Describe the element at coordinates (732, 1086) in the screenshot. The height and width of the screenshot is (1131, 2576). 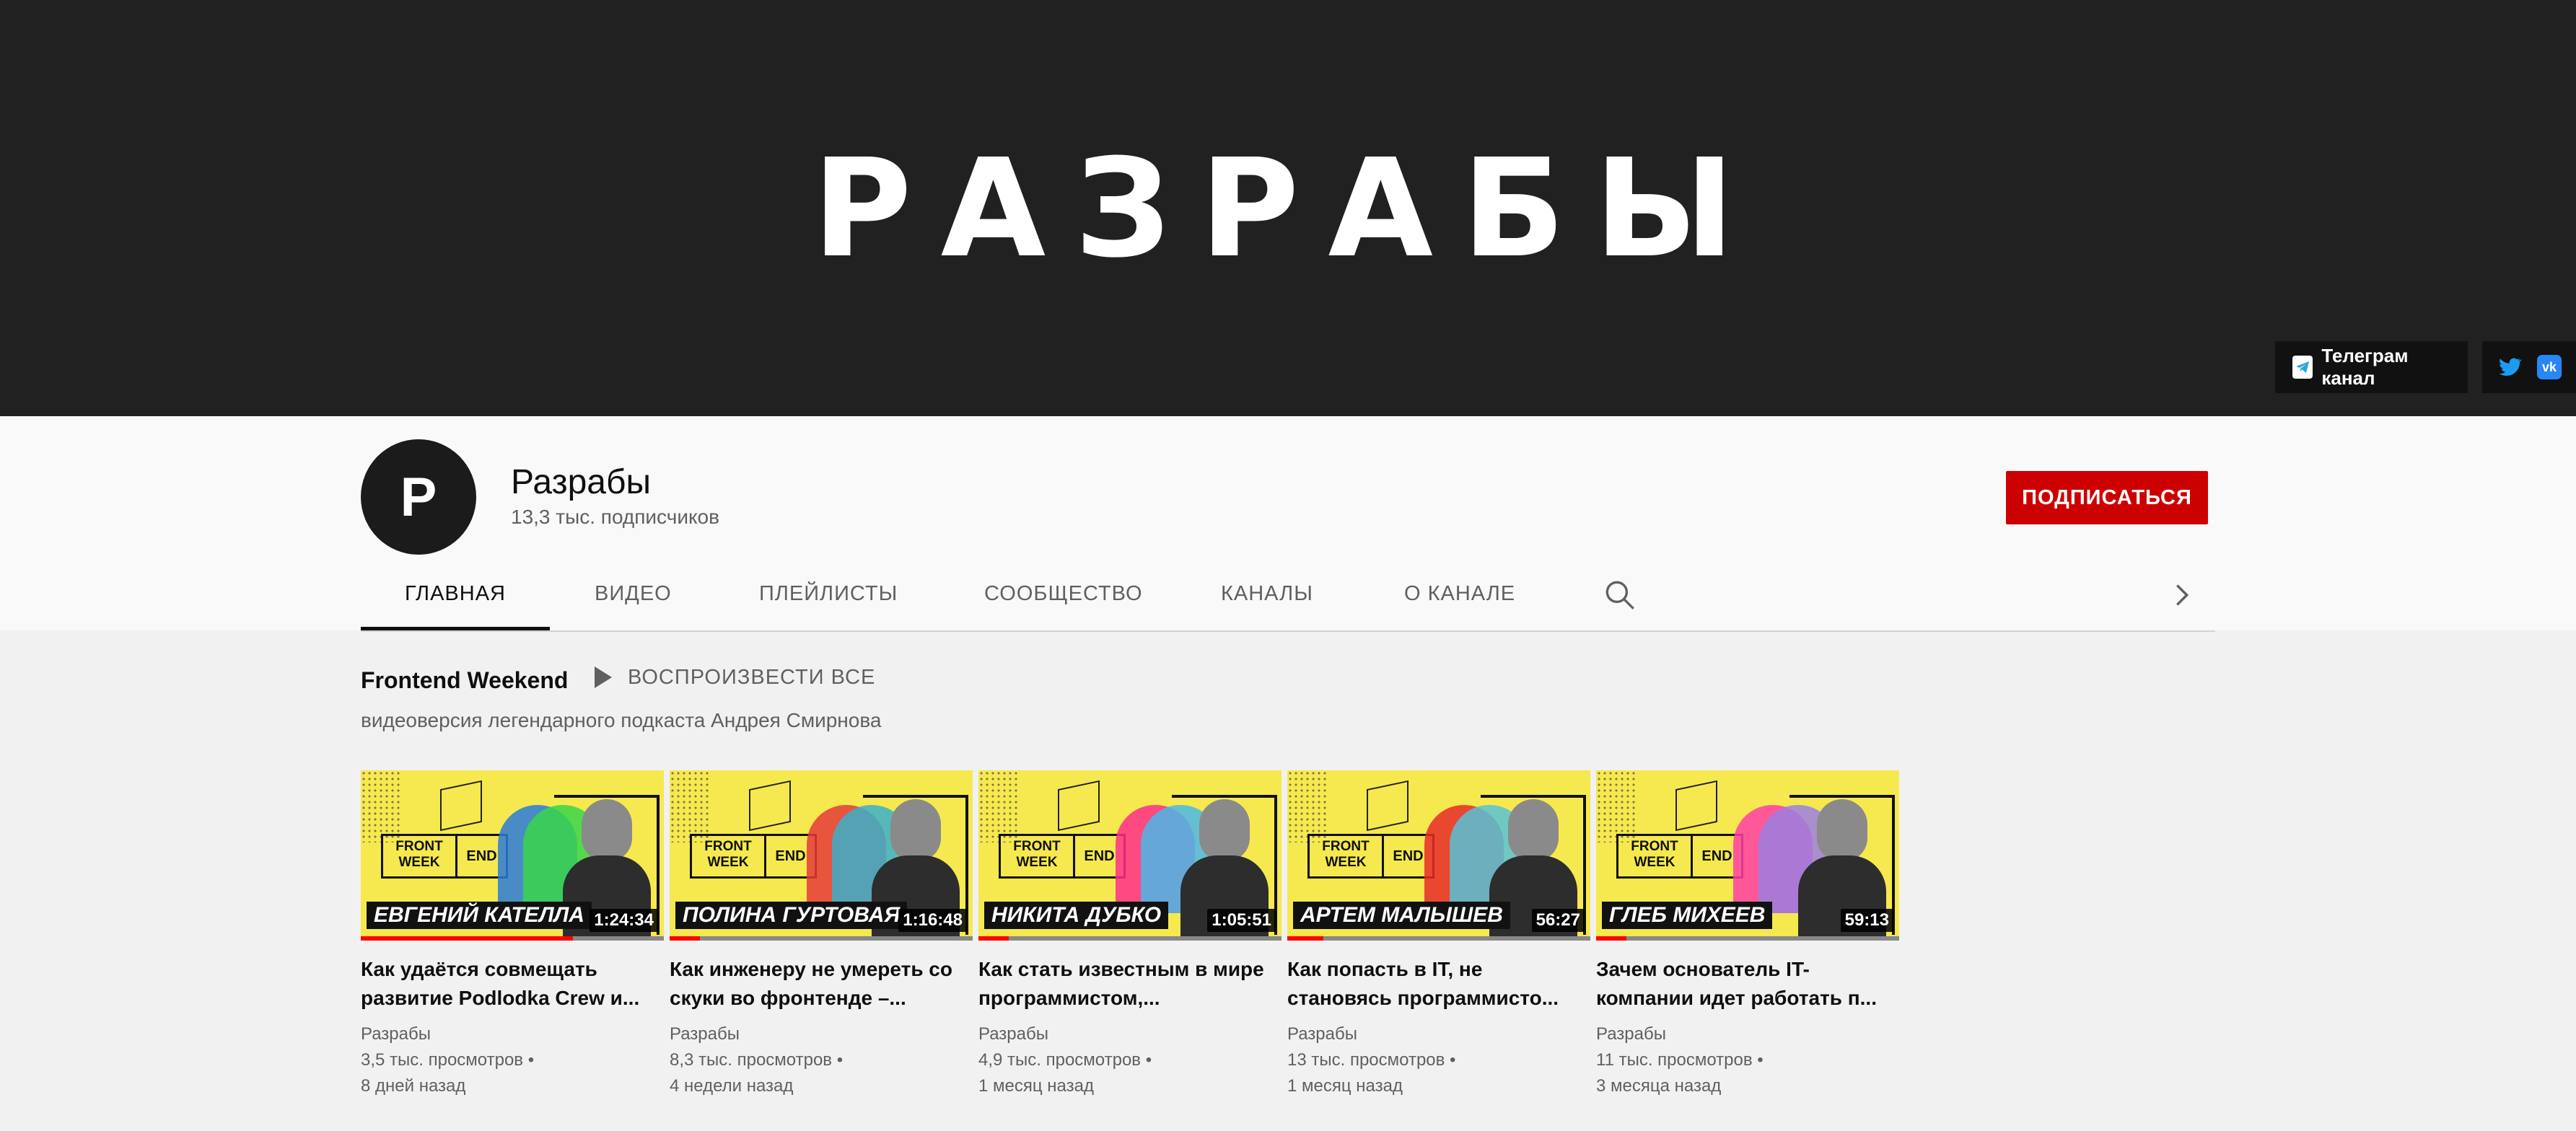
I see `video-age: 4 недели назад` at that location.